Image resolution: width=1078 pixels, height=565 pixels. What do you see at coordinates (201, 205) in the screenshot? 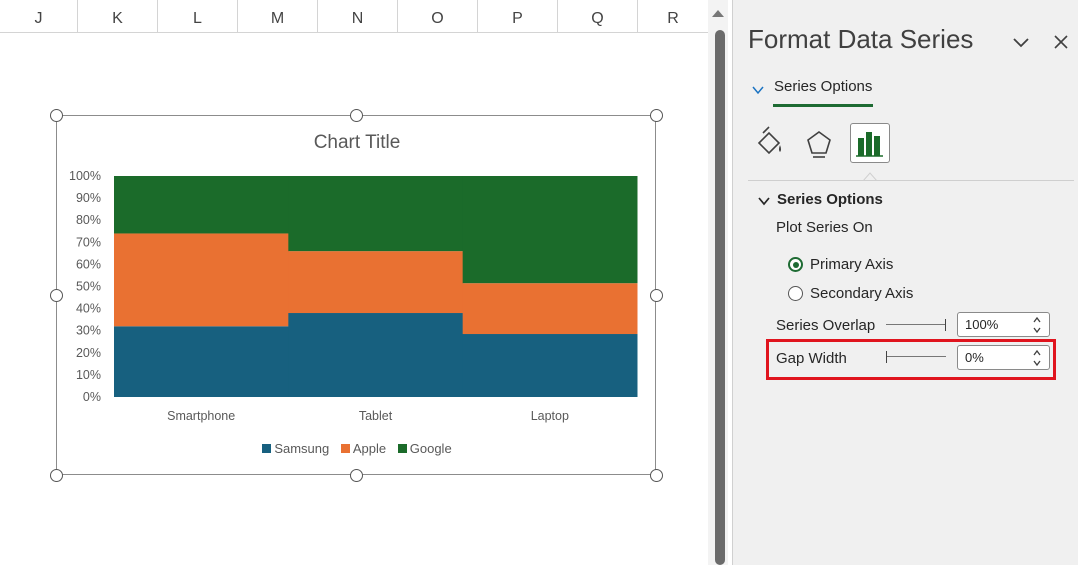
I see `bar-google-smartphone` at bounding box center [201, 205].